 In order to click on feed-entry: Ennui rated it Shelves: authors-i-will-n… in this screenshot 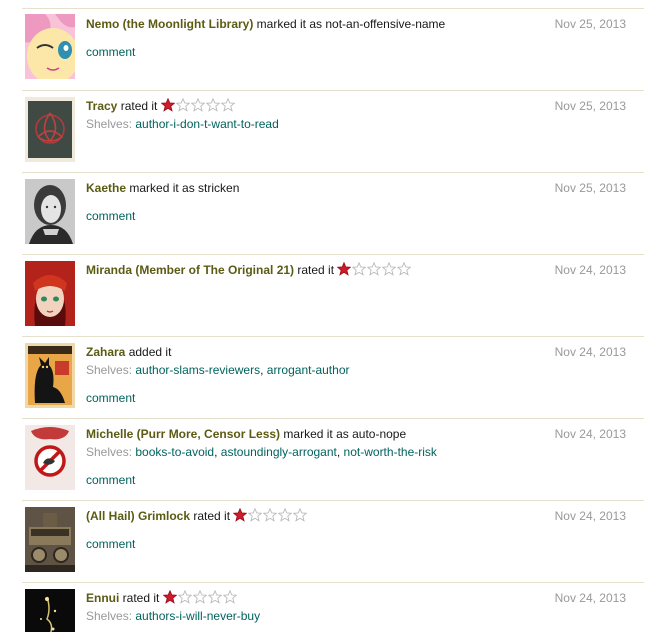, I will do `click(333, 607)`.